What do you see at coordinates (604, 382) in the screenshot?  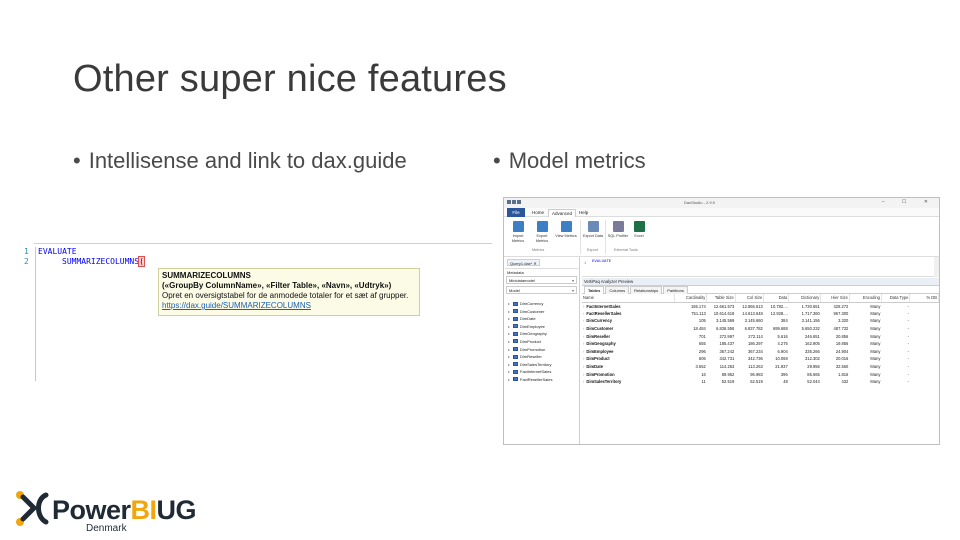 I see `table-name: DimSalesTerritory` at bounding box center [604, 382].